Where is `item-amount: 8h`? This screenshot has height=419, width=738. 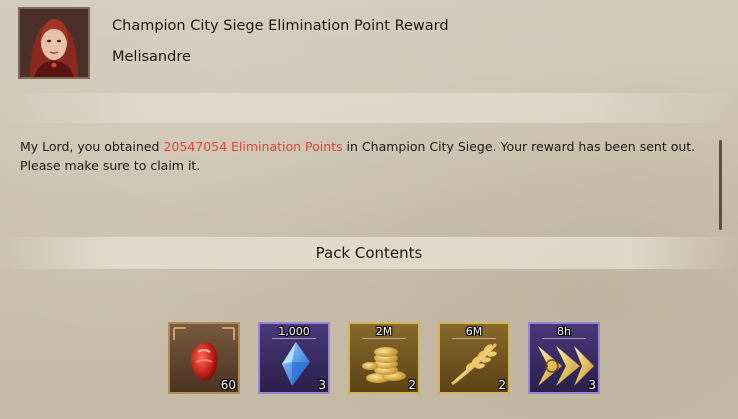
item-amount: 8h is located at coordinates (564, 331).